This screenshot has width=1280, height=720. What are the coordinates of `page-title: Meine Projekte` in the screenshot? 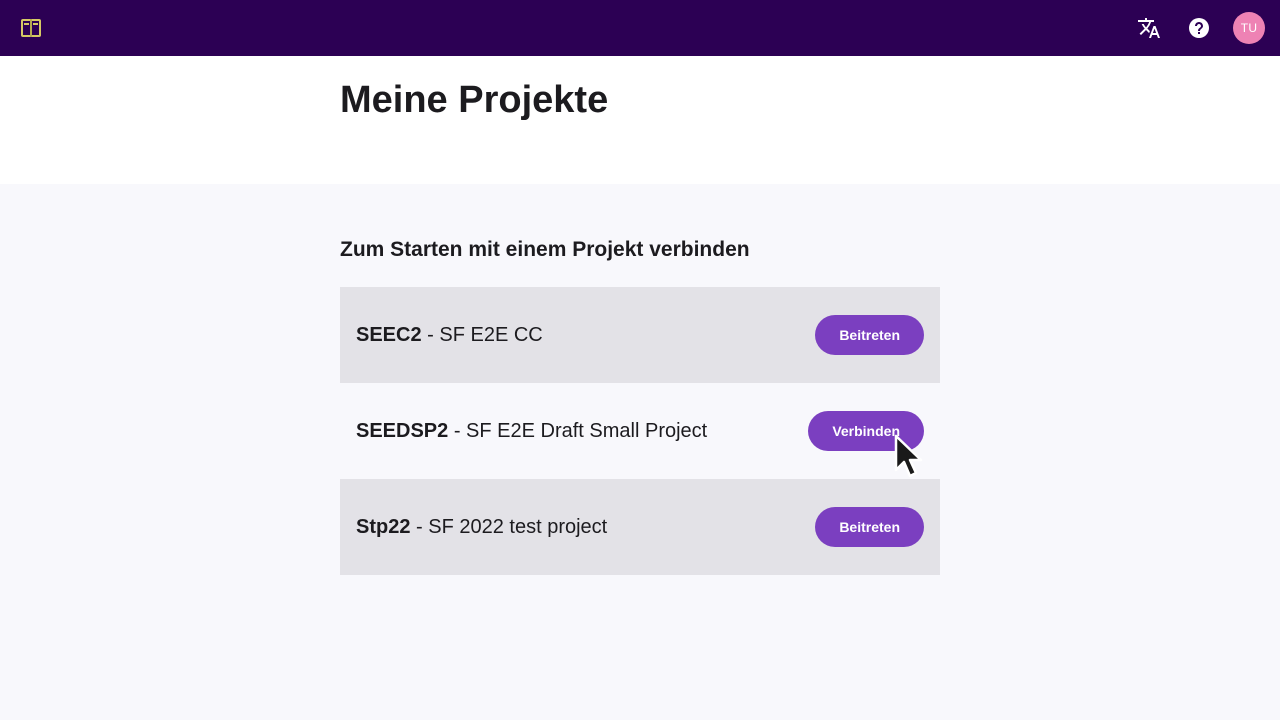 It's located at (474, 100).